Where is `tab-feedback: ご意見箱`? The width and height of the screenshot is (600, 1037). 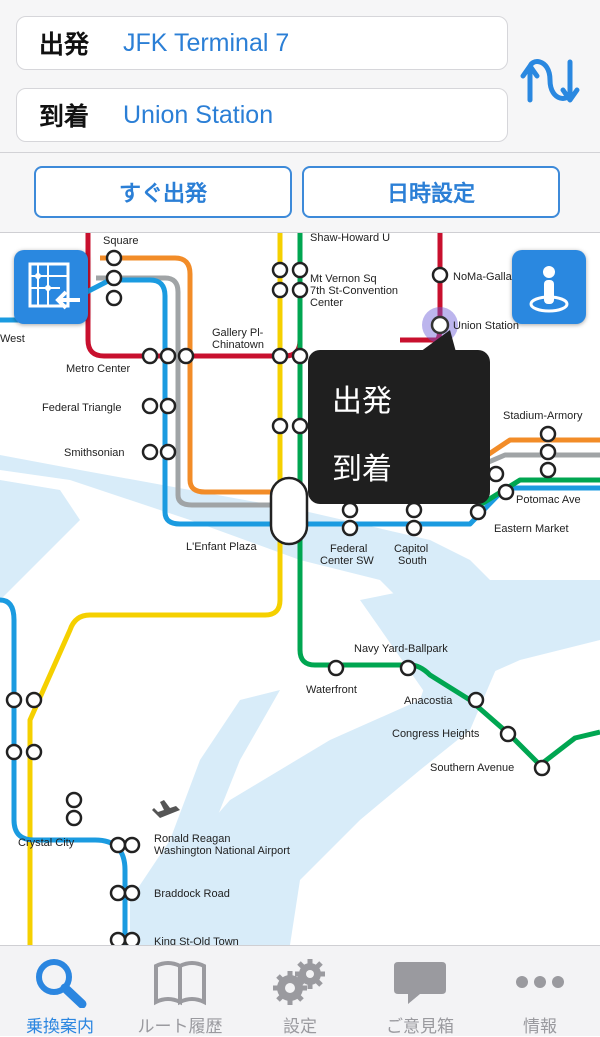 tab-feedback: ご意見箱 is located at coordinates (420, 991).